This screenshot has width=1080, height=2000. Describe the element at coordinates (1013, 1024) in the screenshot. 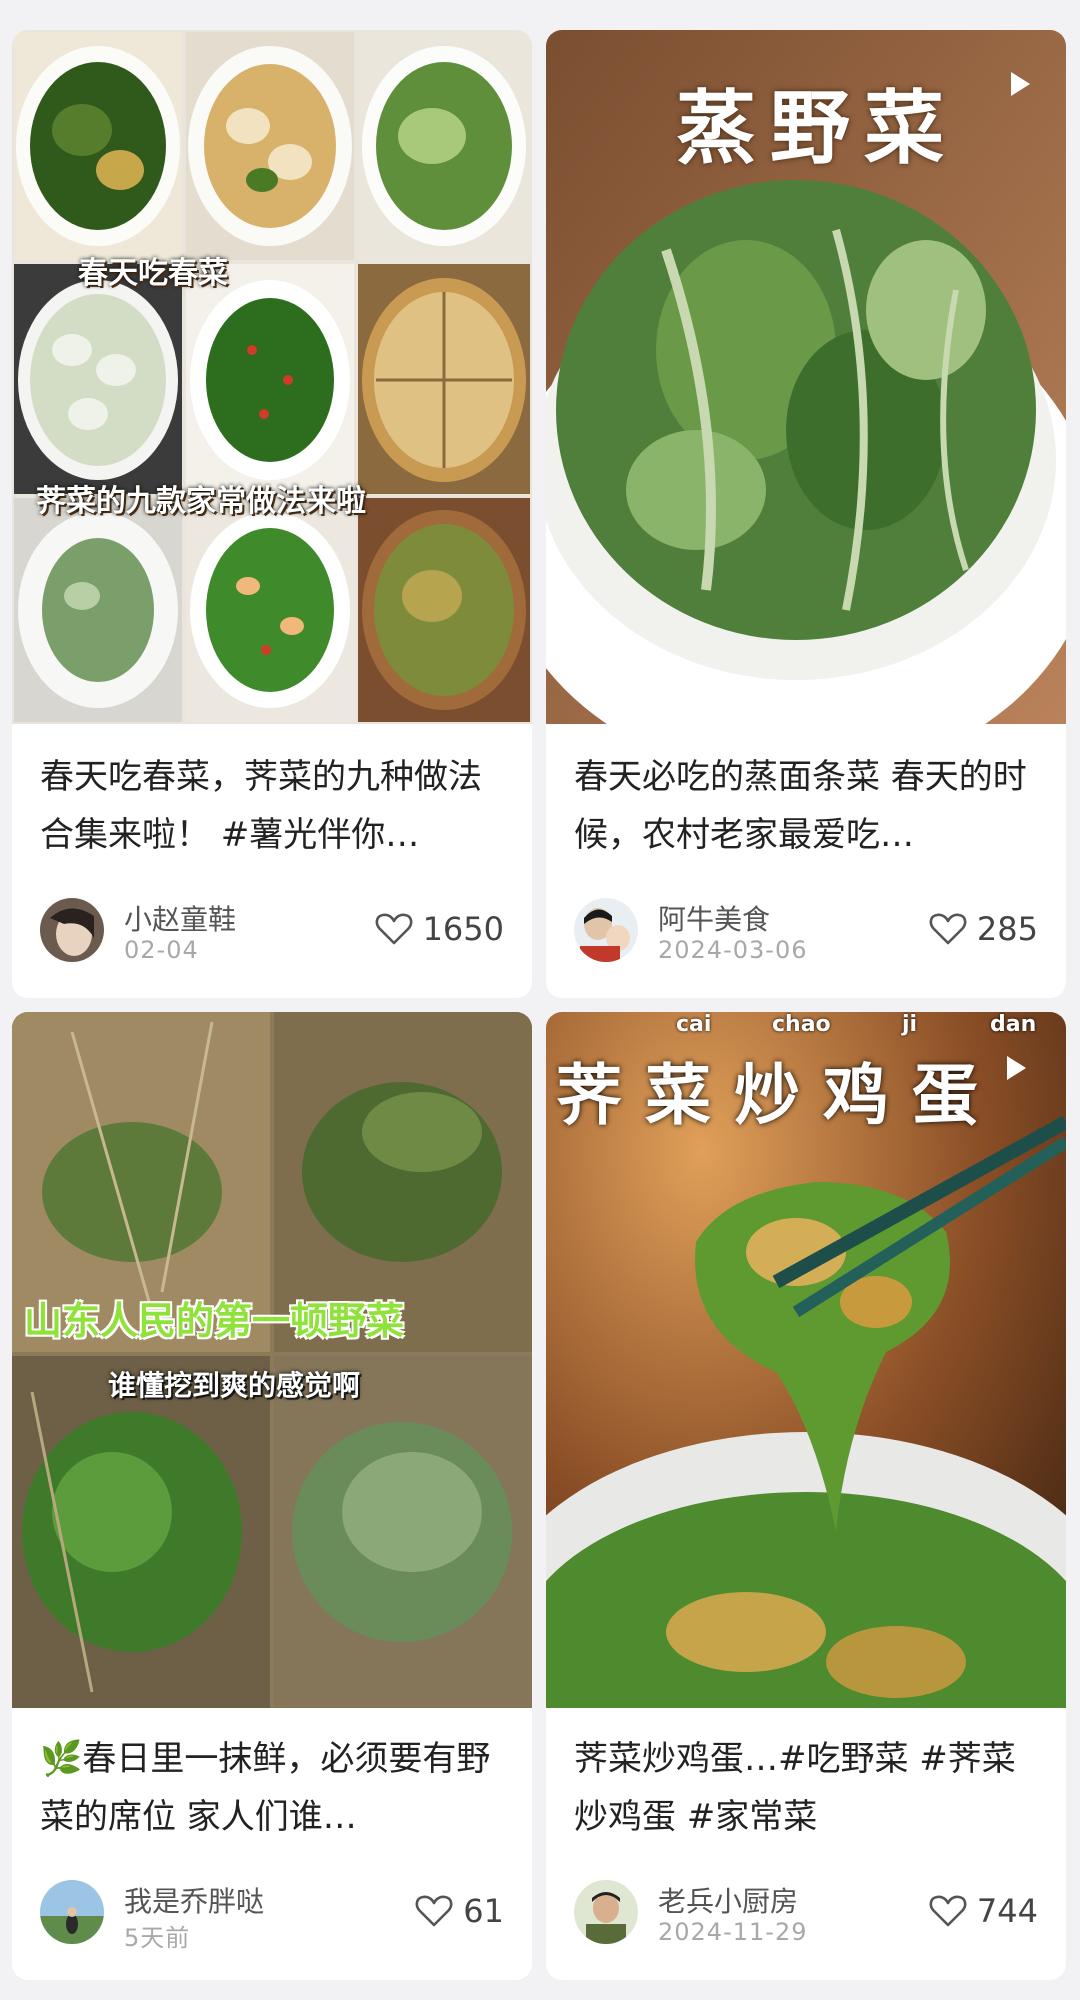

I see `pinyin-label: dan` at that location.